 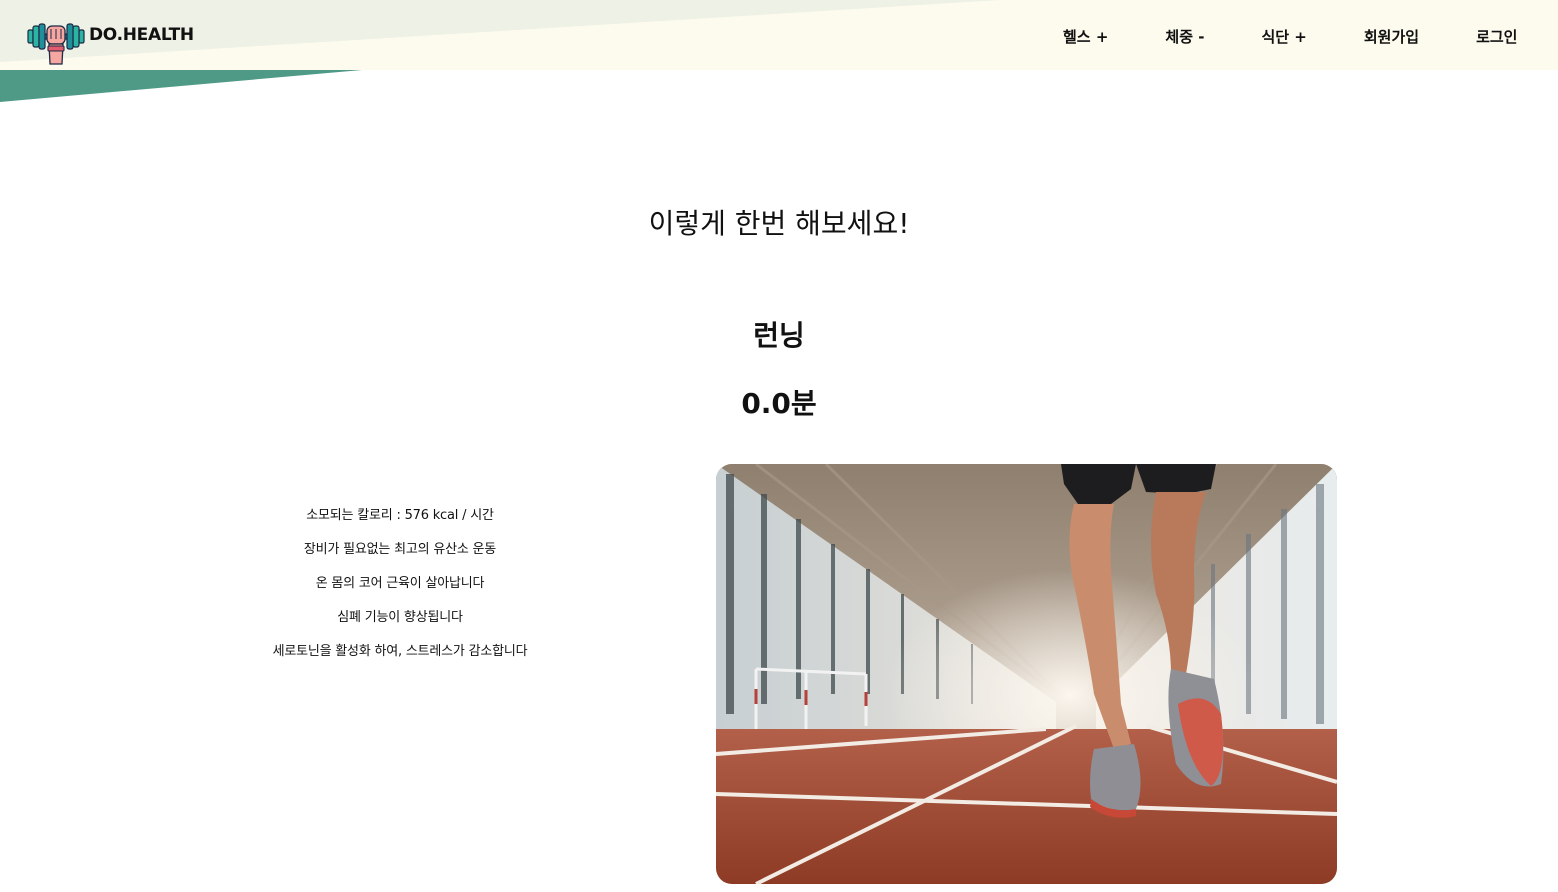 What do you see at coordinates (1283, 36) in the screenshot?
I see `nav-diet: 식단 +` at bounding box center [1283, 36].